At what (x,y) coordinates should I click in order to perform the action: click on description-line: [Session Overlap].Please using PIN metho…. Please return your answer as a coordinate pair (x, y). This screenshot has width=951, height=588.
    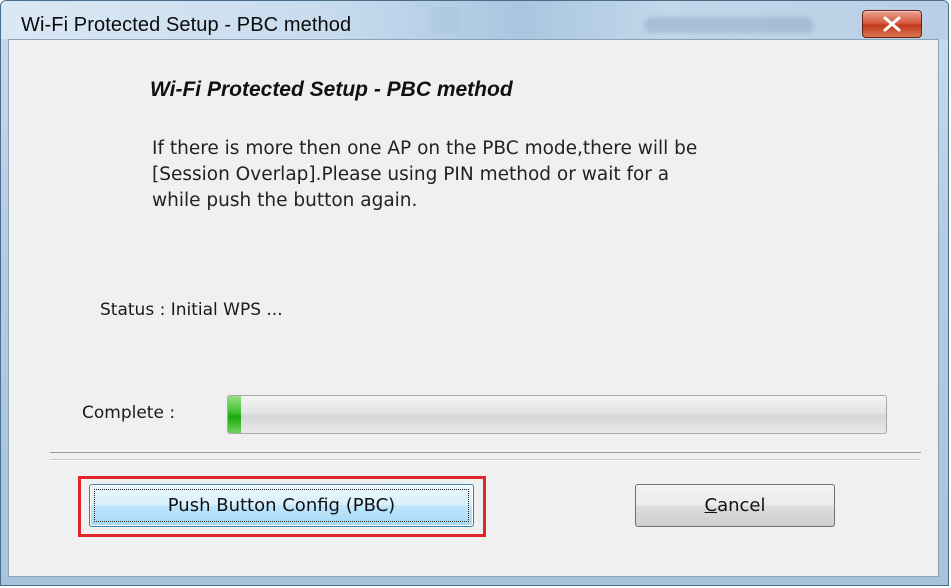
    Looking at the image, I should click on (411, 174).